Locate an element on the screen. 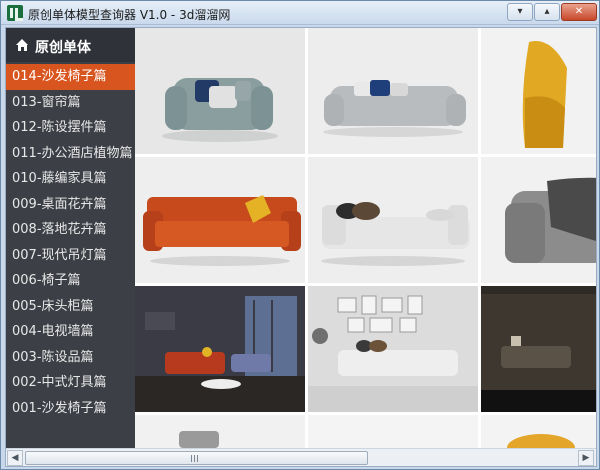 The height and width of the screenshot is (470, 600). thumbnail-living-room-dusk is located at coordinates (220, 349).